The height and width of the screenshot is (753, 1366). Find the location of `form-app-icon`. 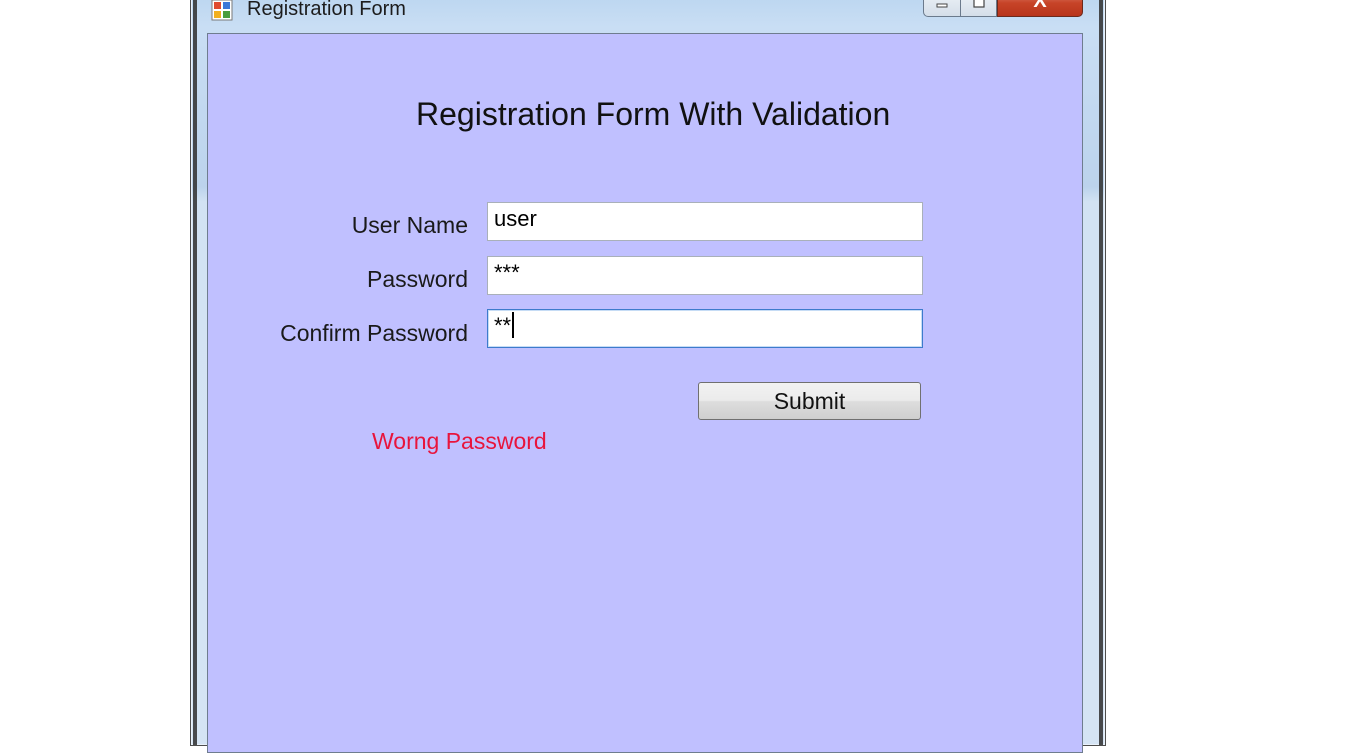

form-app-icon is located at coordinates (222, 10).